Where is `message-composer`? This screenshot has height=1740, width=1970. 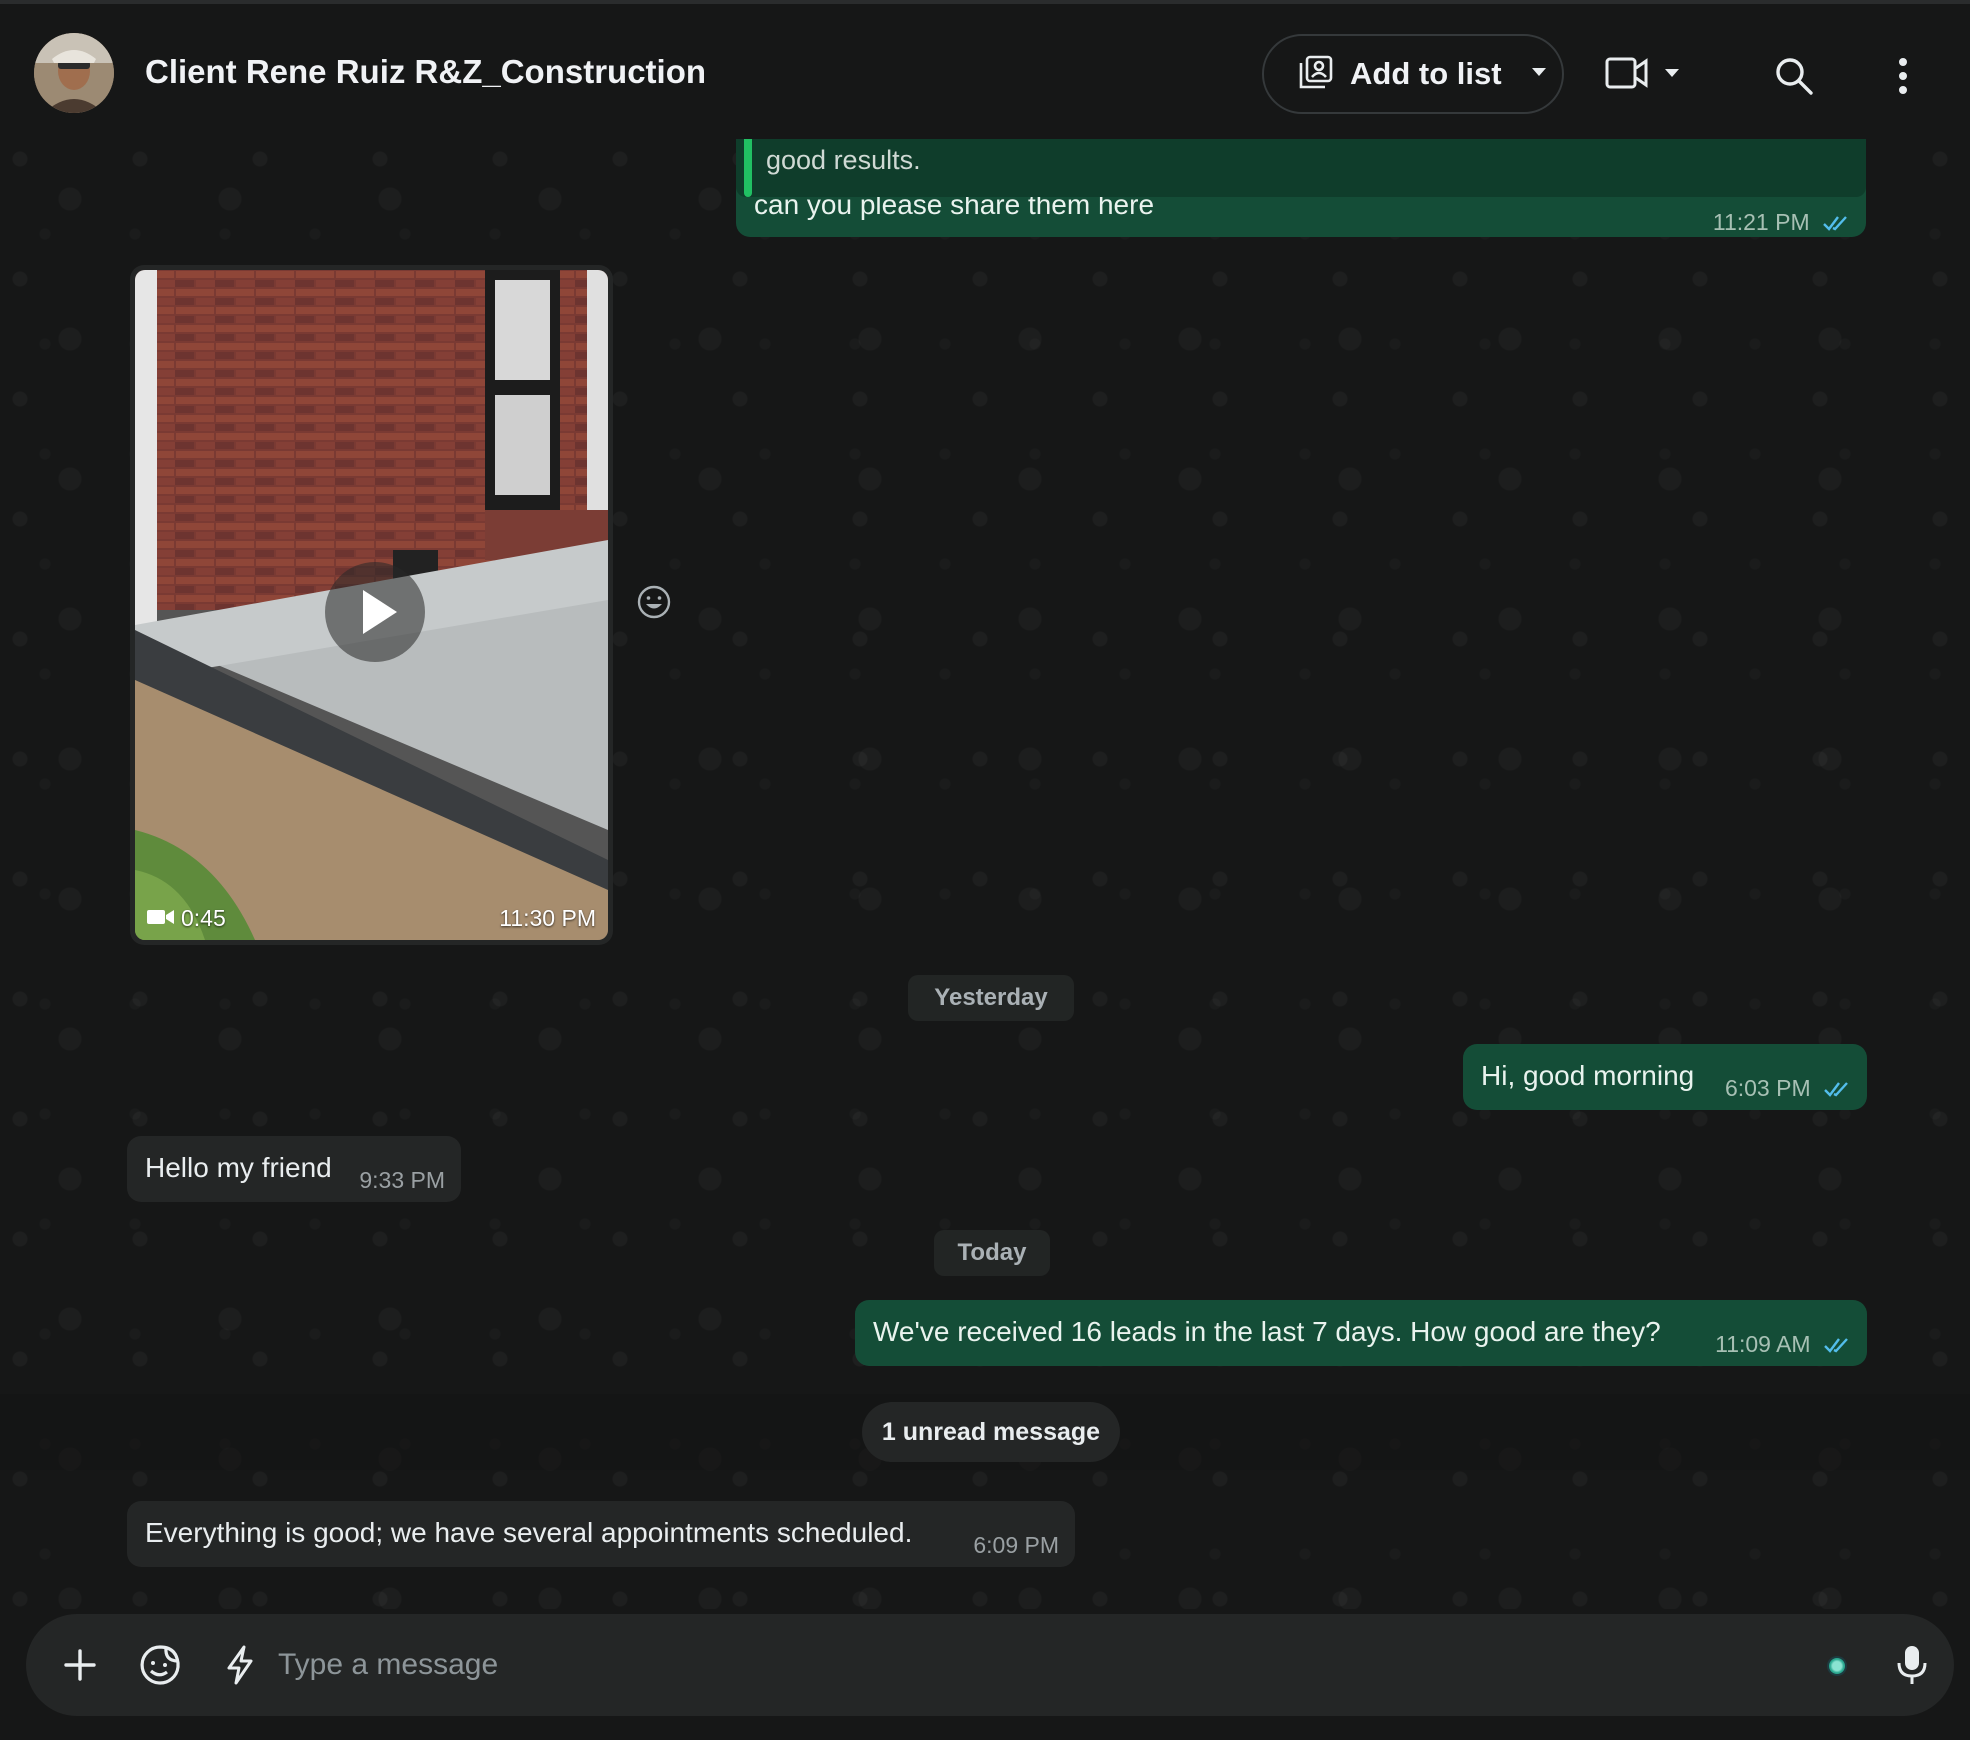
message-composer is located at coordinates (990, 1665).